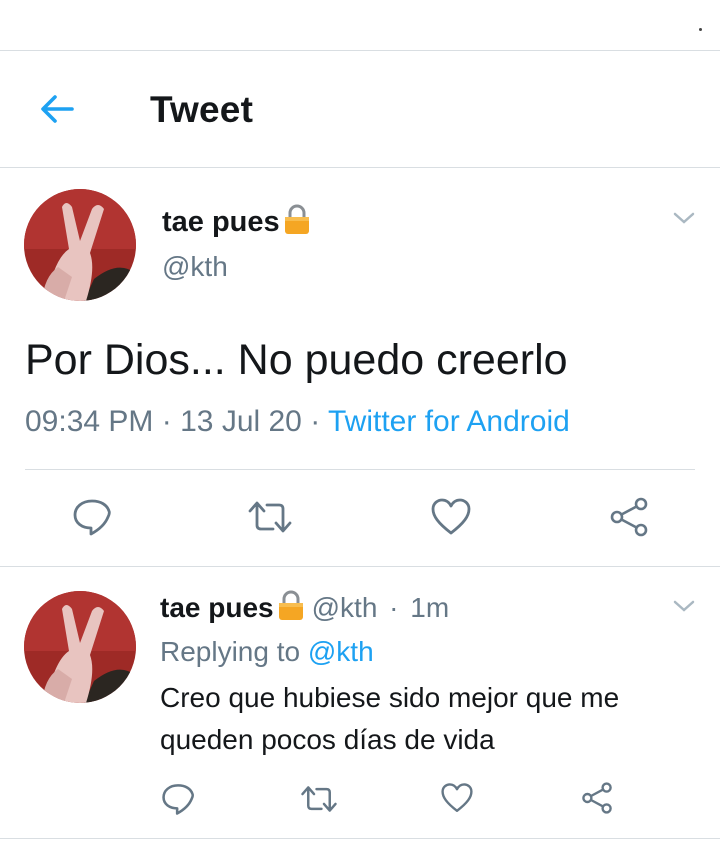 Image resolution: width=720 pixels, height=852 pixels. Describe the element at coordinates (360, 838) in the screenshot. I see `bottom-divider` at that location.